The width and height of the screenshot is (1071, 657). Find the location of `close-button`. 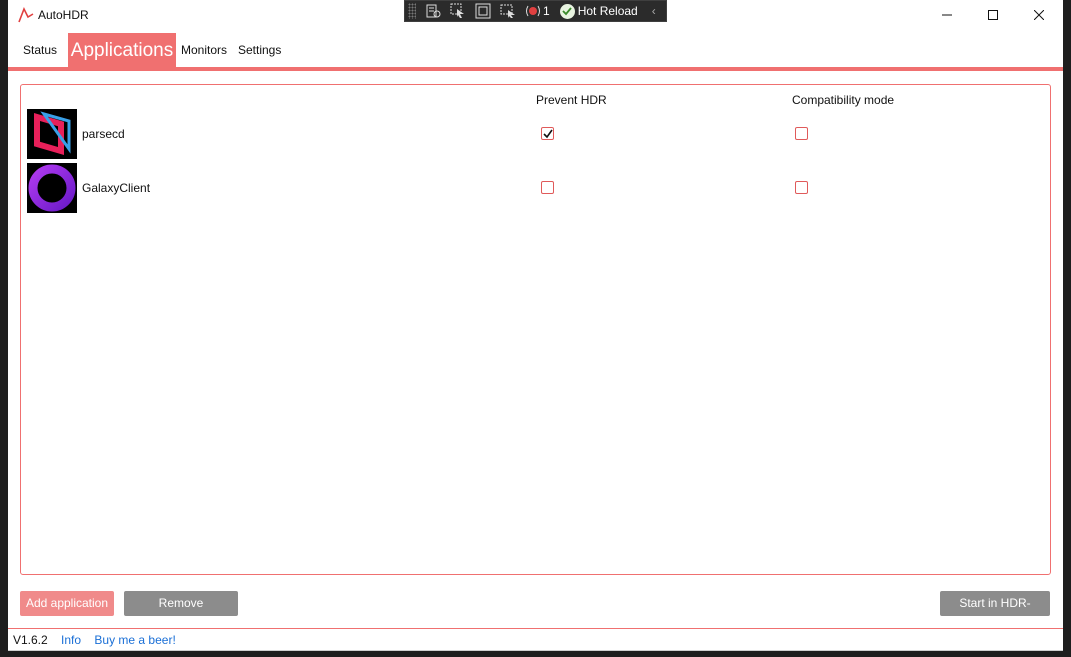

close-button is located at coordinates (1039, 15).